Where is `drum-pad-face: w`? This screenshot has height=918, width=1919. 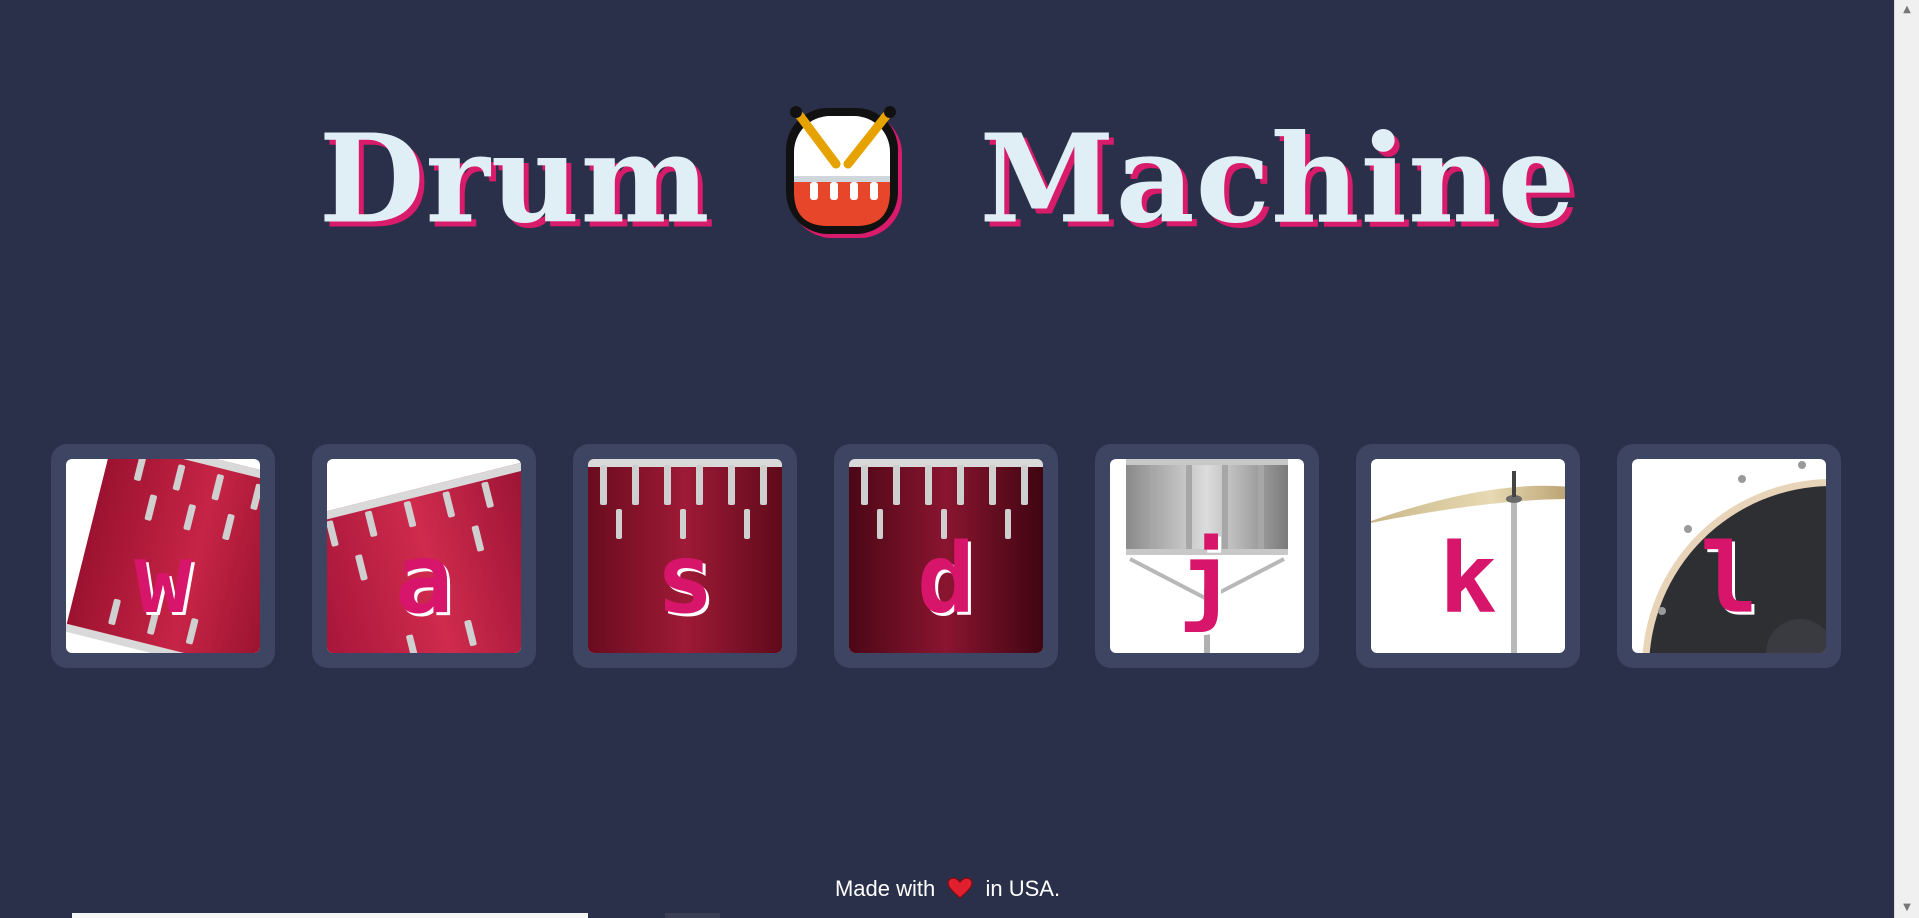
drum-pad-face: w is located at coordinates (163, 556).